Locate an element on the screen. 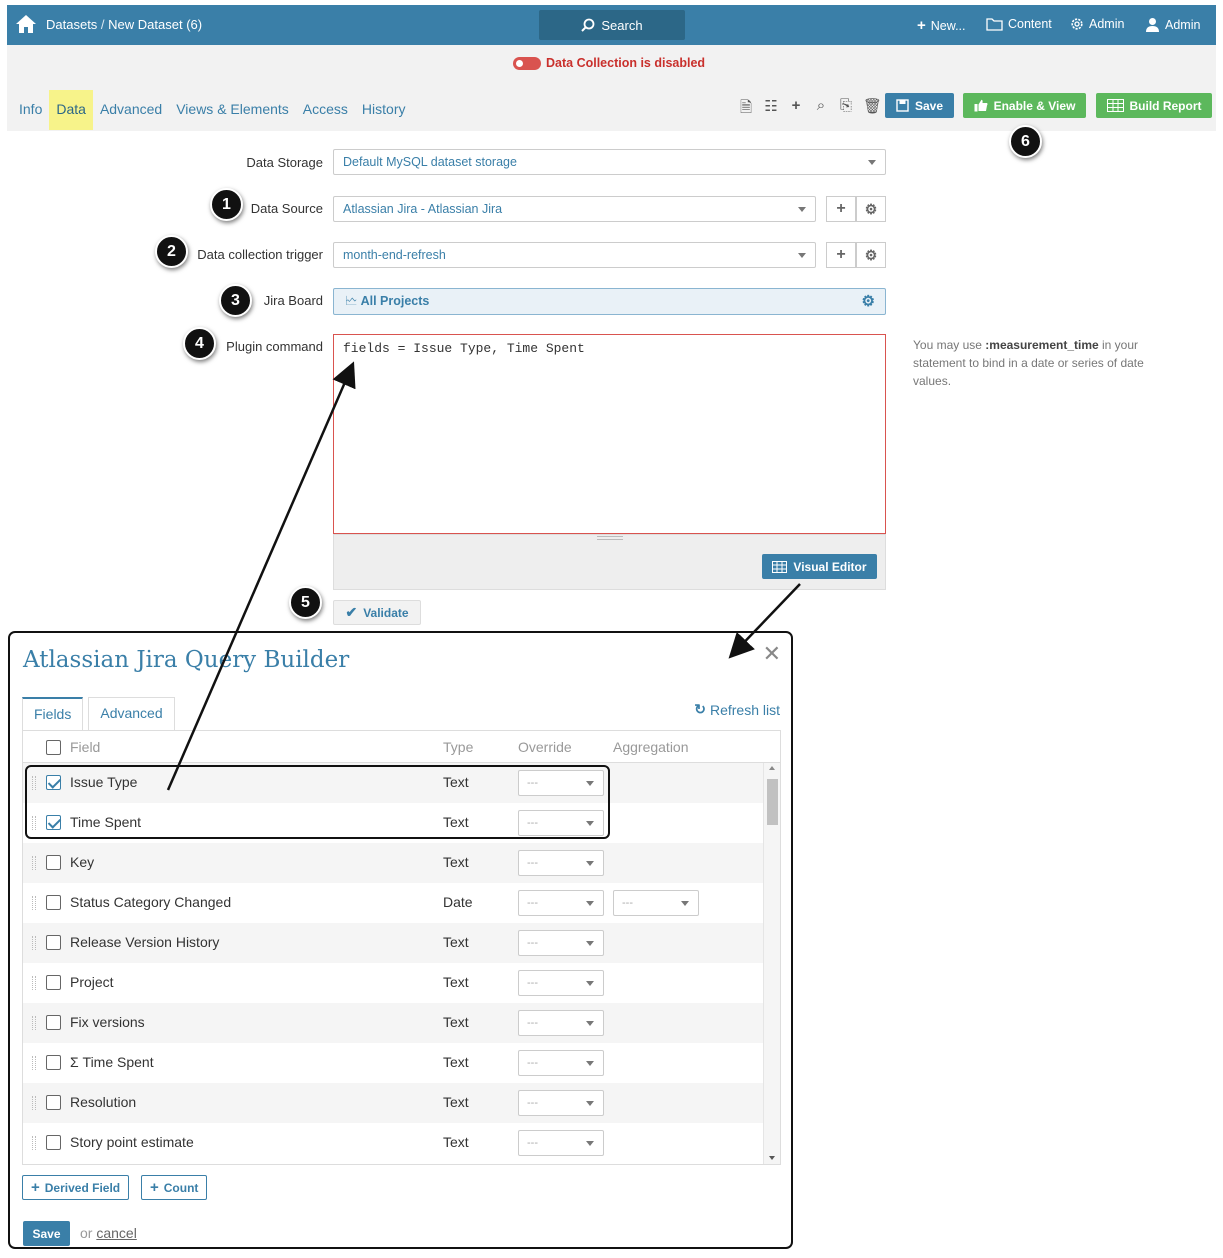  field-row: Resolution Text --- is located at coordinates (393, 1103).